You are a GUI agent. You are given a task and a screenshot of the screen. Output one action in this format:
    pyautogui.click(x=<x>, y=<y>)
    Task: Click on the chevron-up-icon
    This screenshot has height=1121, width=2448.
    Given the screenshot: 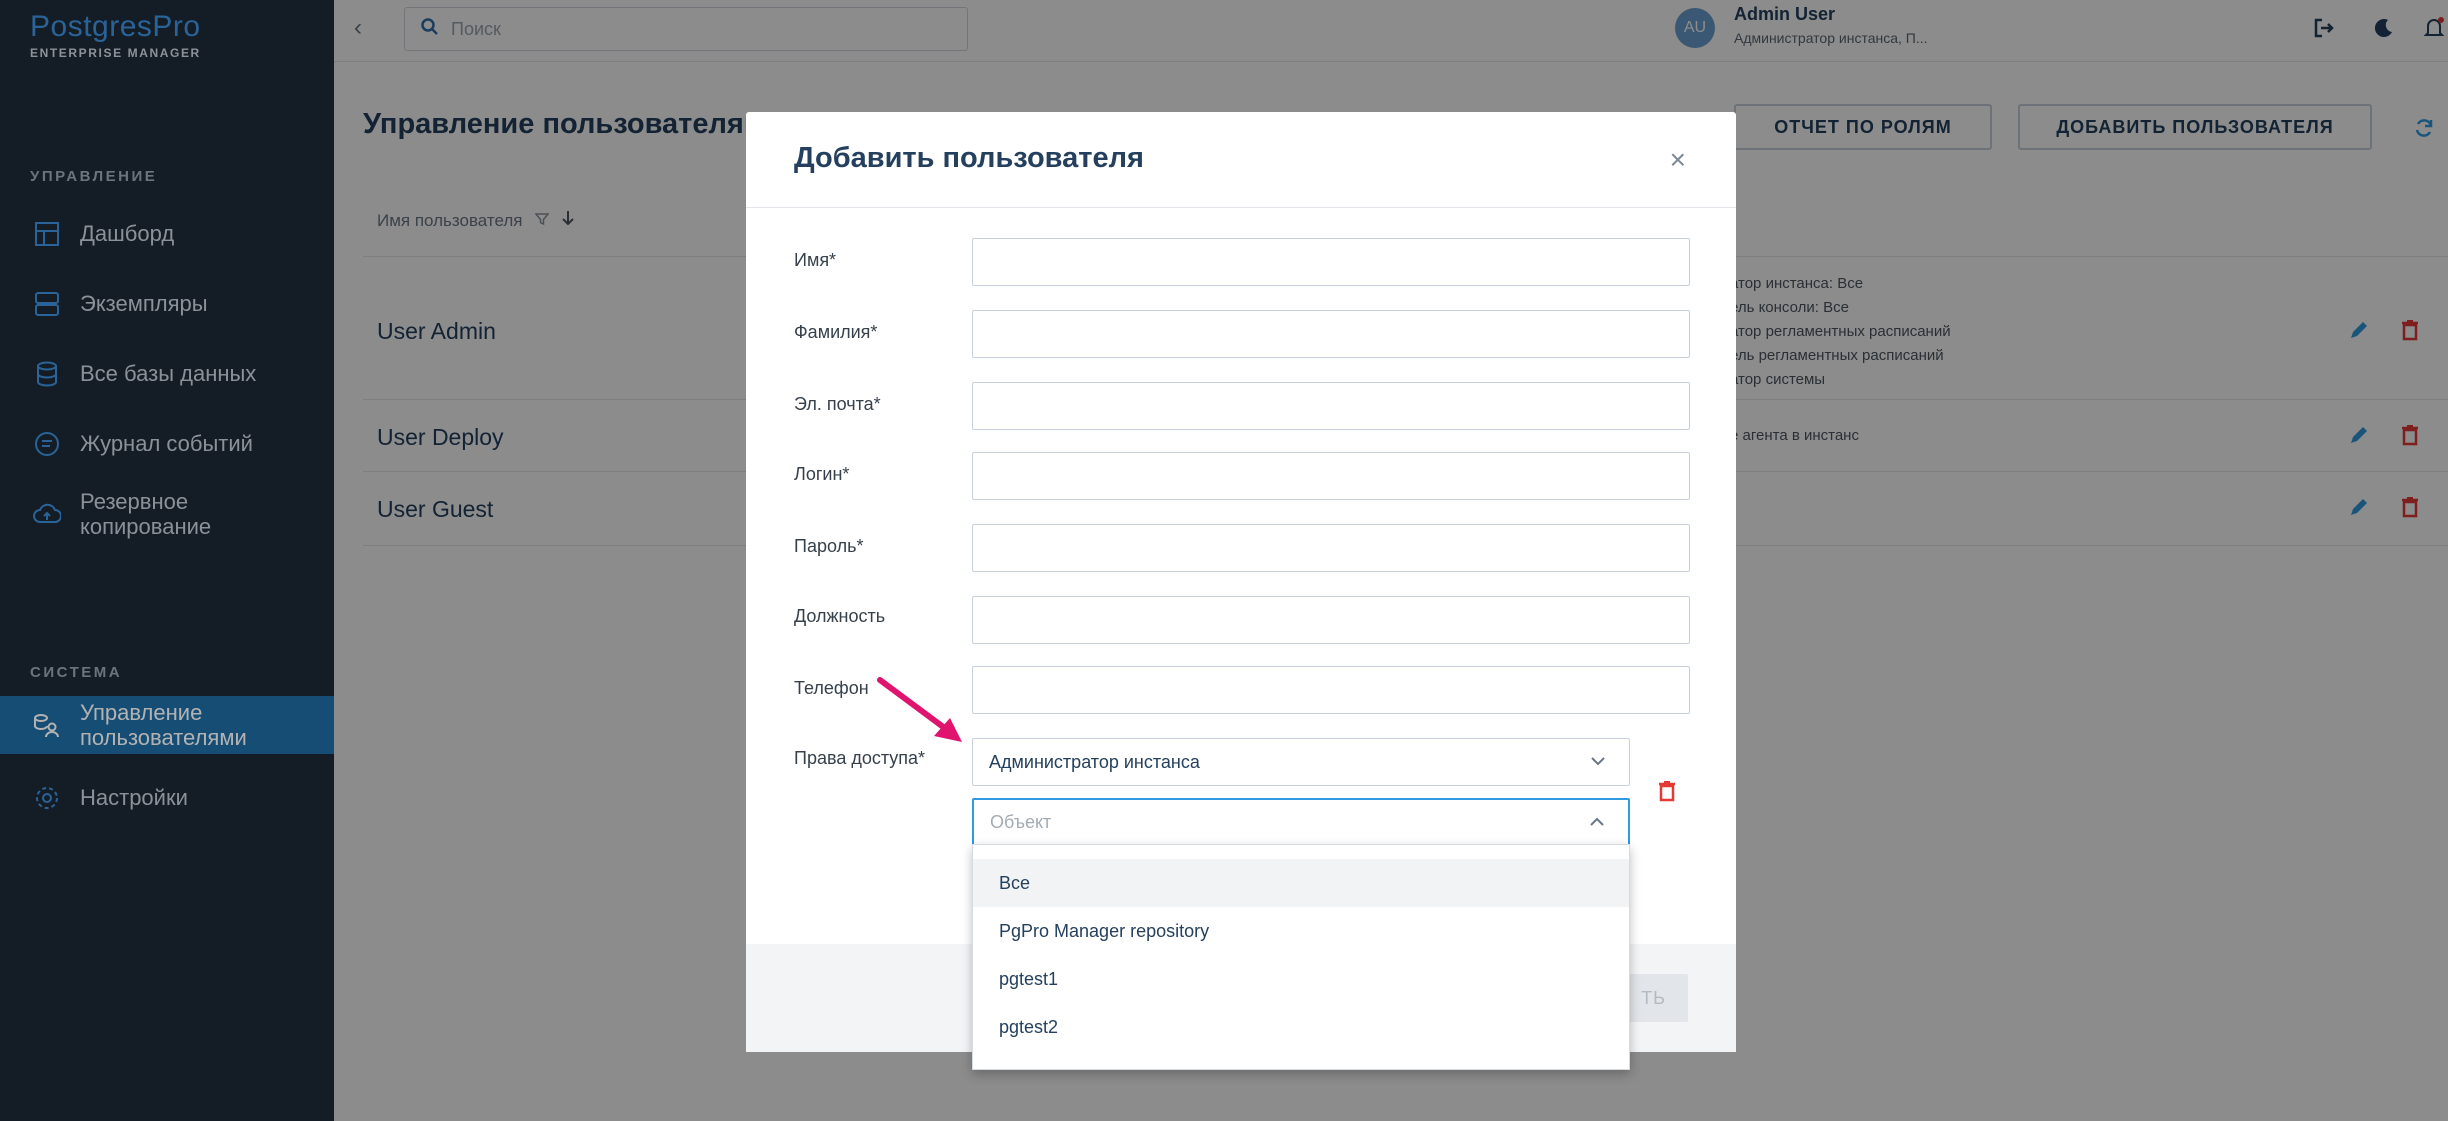 What is the action you would take?
    pyautogui.click(x=1597, y=824)
    